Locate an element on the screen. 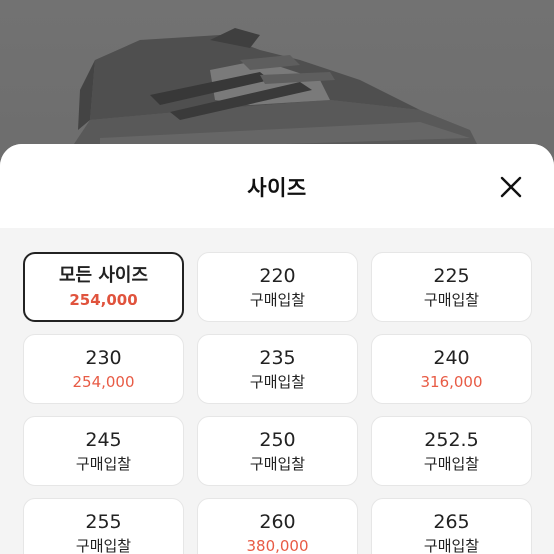  size-label: 252.5 is located at coordinates (451, 440).